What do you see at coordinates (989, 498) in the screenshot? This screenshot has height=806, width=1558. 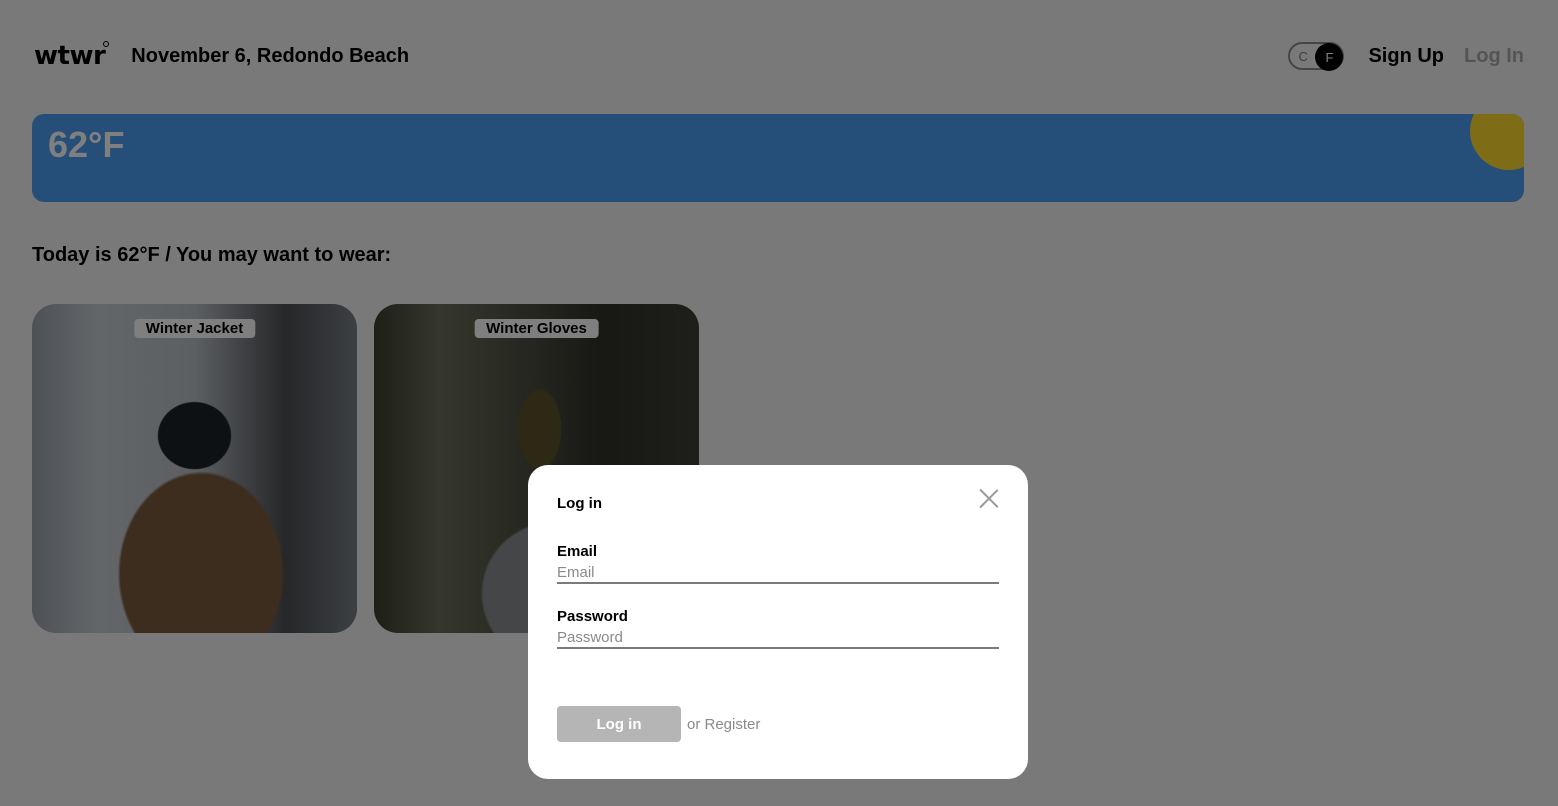 I see `close-icon` at bounding box center [989, 498].